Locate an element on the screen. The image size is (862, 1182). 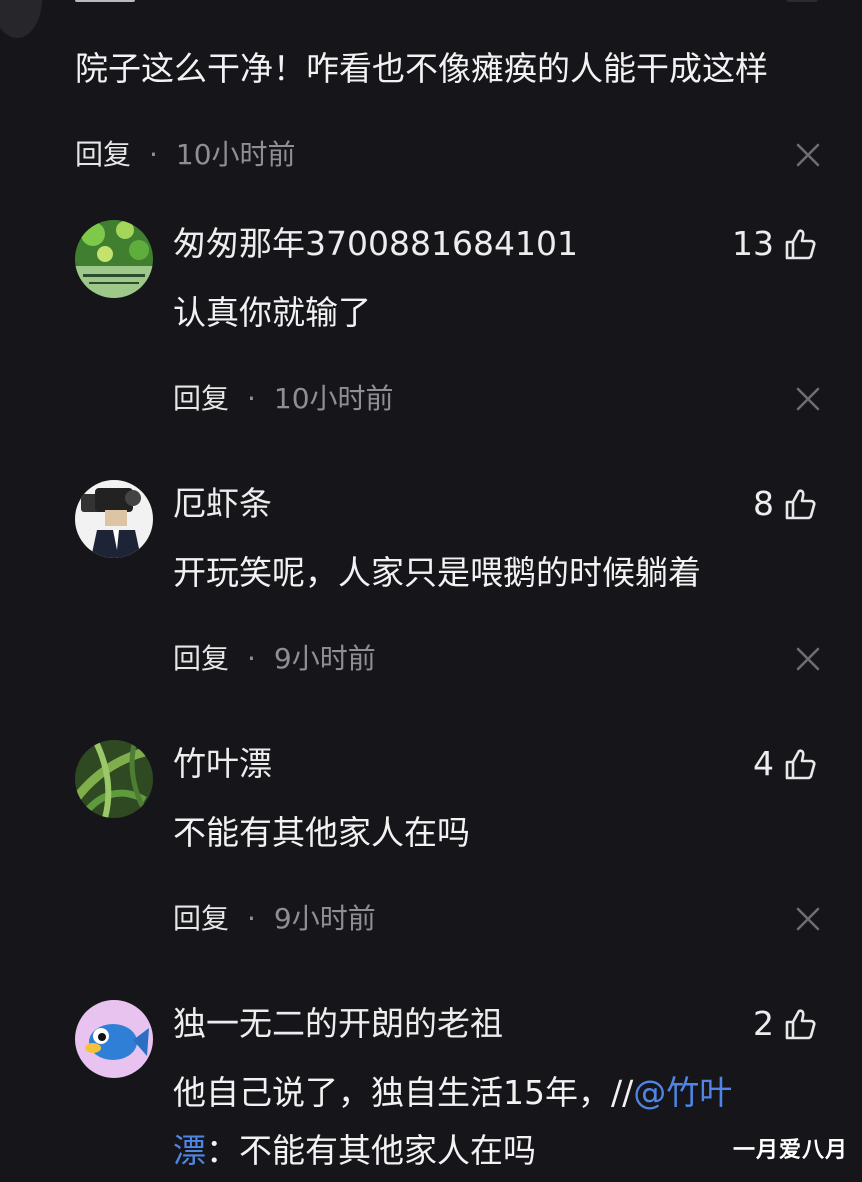
like-control: 13 is located at coordinates (775, 244).